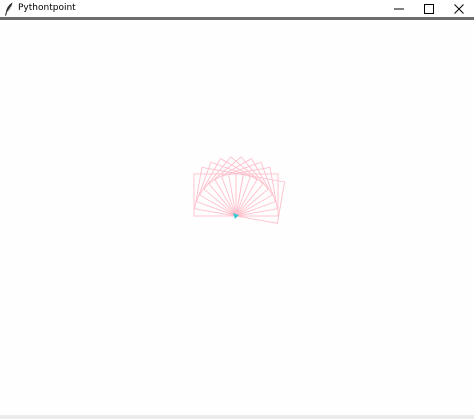 The image size is (474, 419). Describe the element at coordinates (9, 9) in the screenshot. I see `feather-icon` at that location.